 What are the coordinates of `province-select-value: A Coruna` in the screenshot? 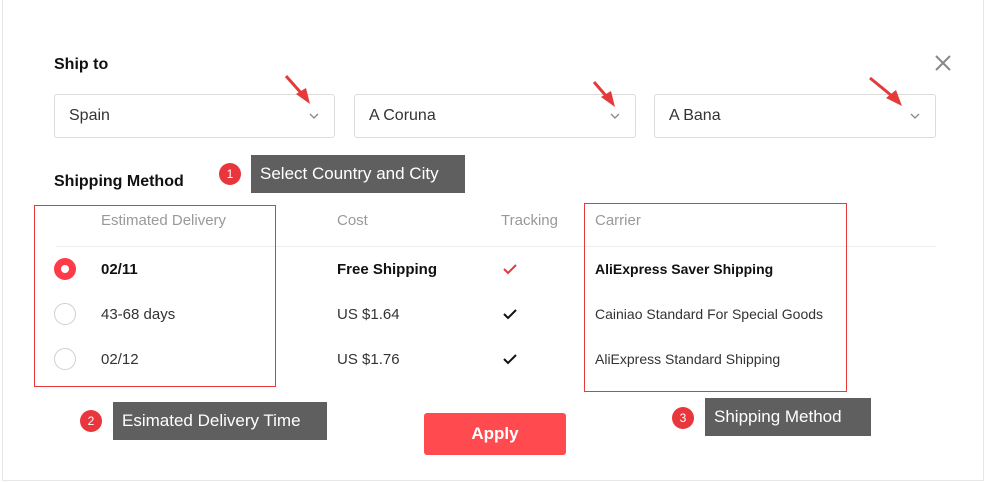 It's located at (402, 115).